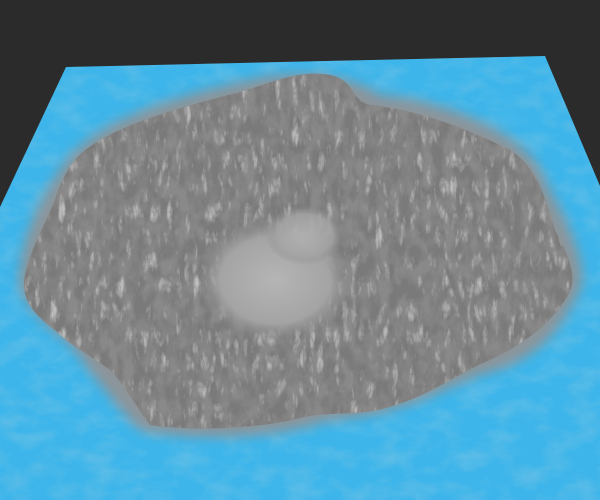  I want to click on crater-floor-north, so click(305, 235).